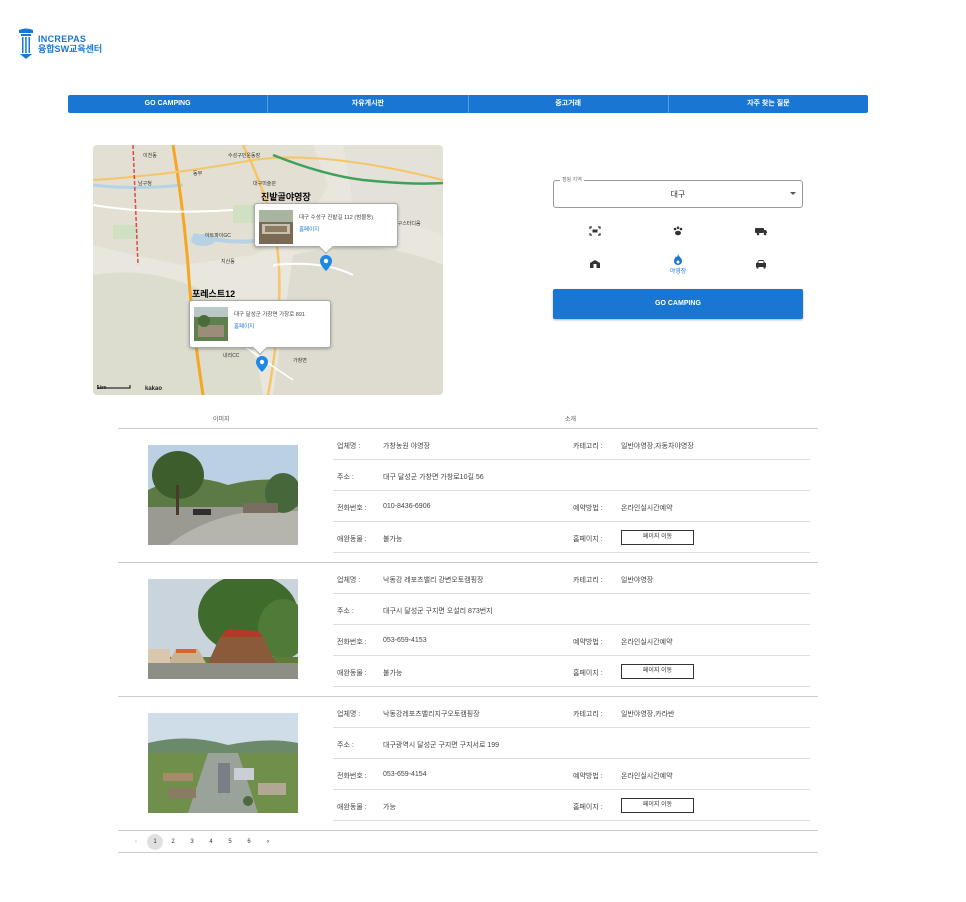 This screenshot has height=902, width=966. Describe the element at coordinates (571, 444) in the screenshot. I see `info-line-name: 업체명 : 가창농원 야영장 카테고리 : 일반야영장,자동차야영장` at that location.